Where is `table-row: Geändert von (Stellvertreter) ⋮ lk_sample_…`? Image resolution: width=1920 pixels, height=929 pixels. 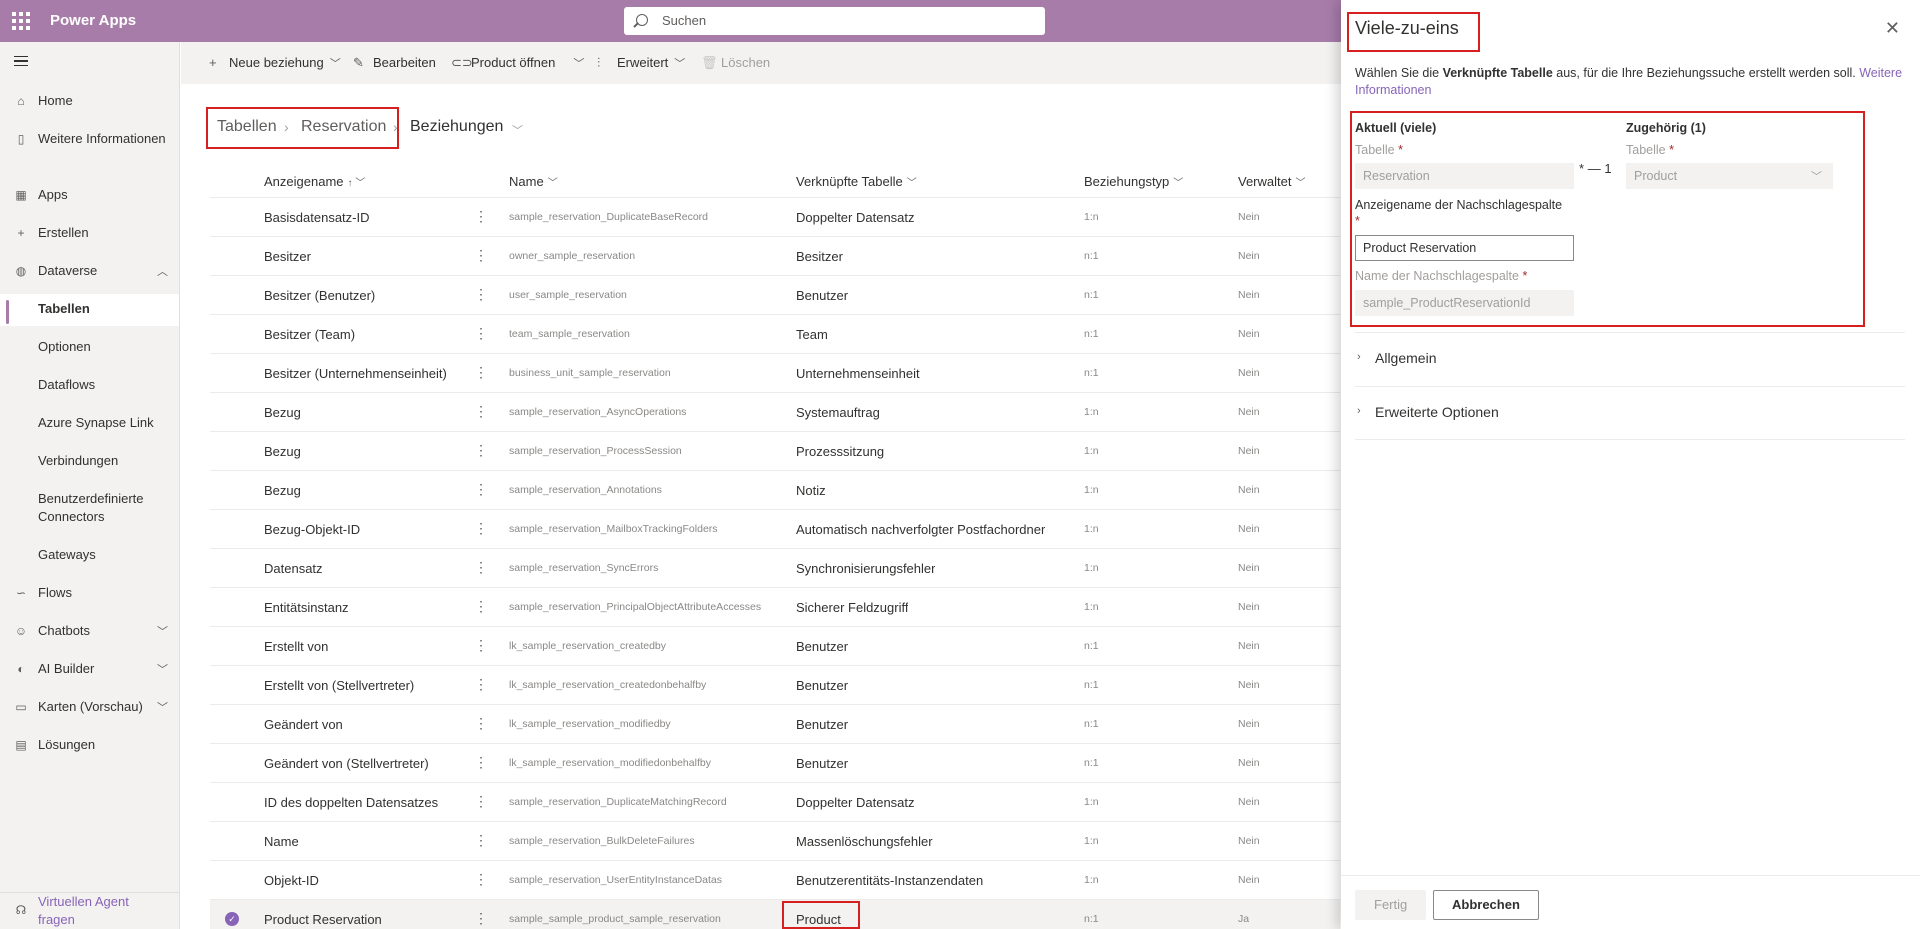 table-row: Geändert von (Stellvertreter) ⋮ lk_sample_… is located at coordinates (775, 763).